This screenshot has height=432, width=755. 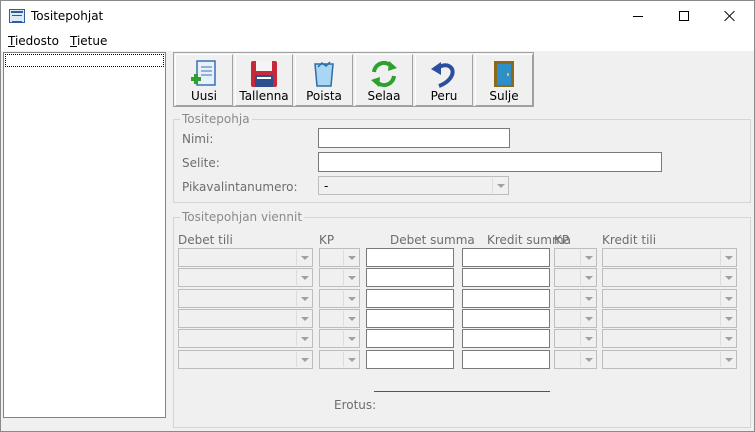 What do you see at coordinates (384, 74) in the screenshot?
I see `refresh-arrows-icon` at bounding box center [384, 74].